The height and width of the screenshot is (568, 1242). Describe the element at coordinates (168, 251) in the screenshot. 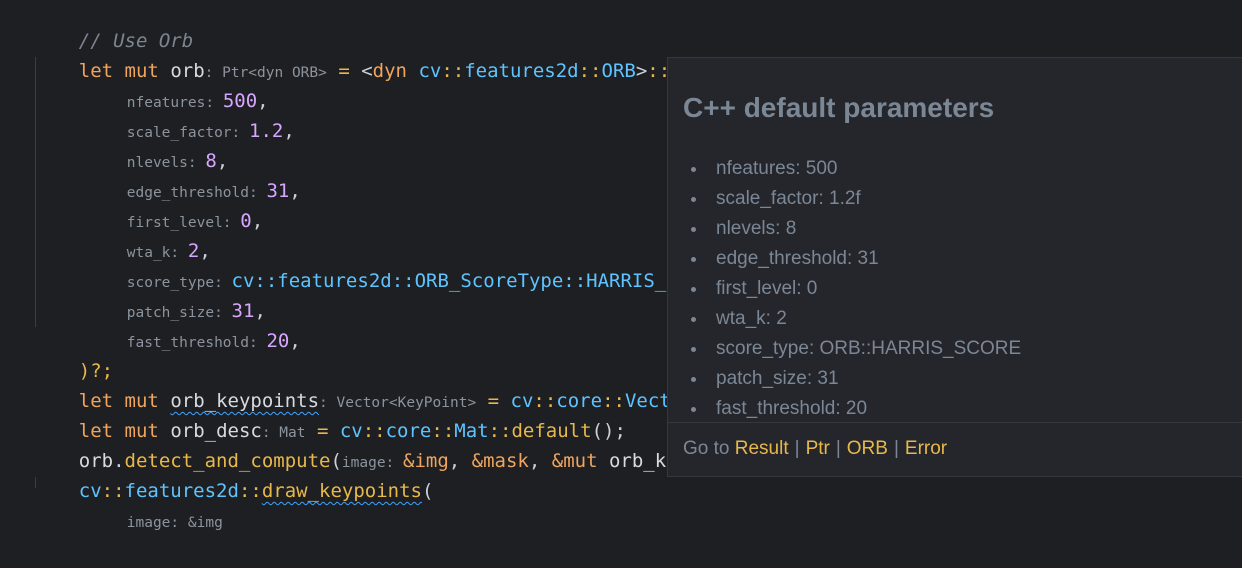

I see `code-line-arg: wta_k: 2,` at that location.